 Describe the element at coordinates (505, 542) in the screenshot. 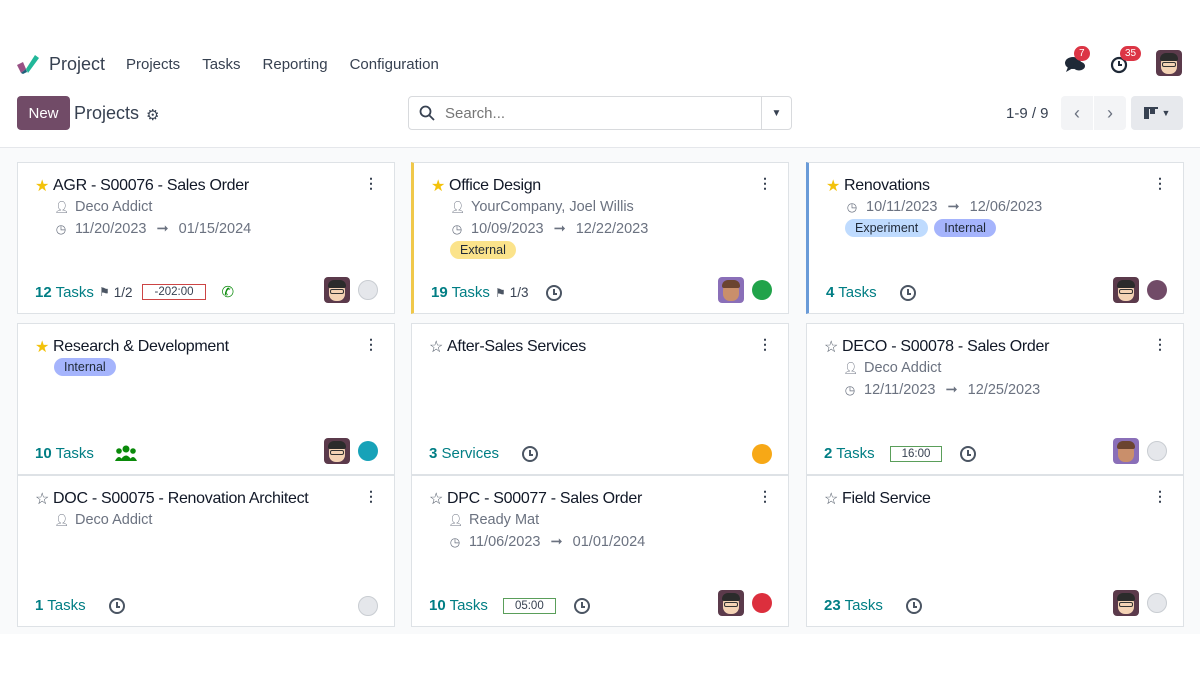

I see `date-start: 11/06/2023` at that location.